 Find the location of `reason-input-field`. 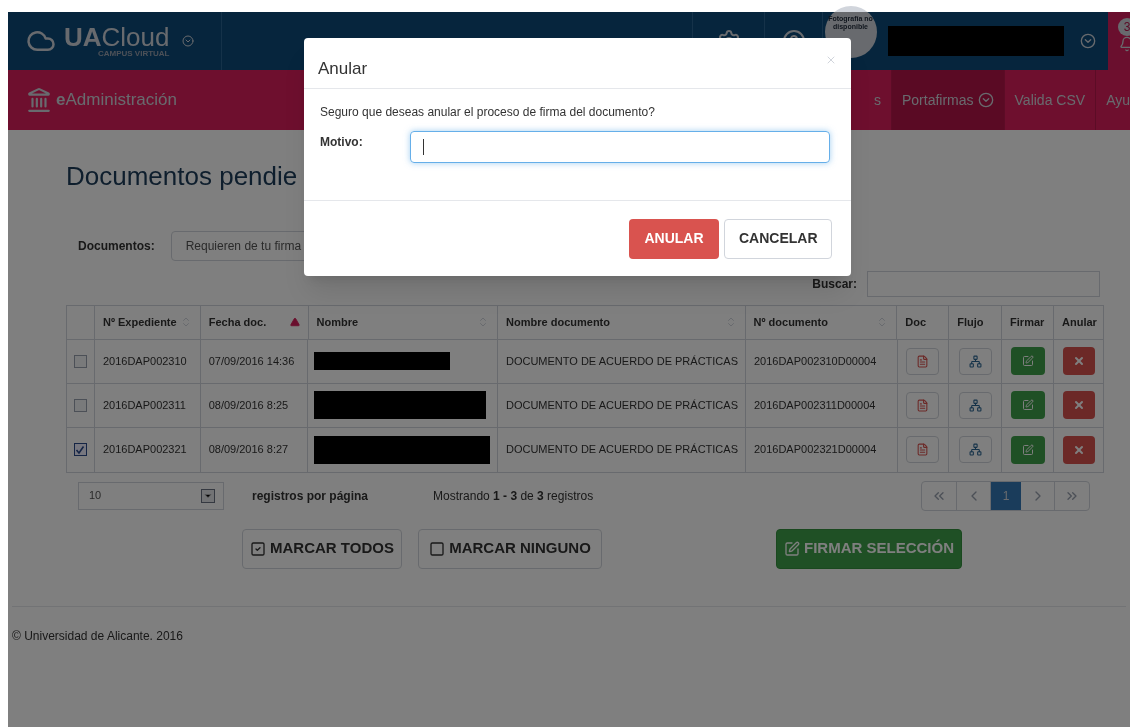

reason-input-field is located at coordinates (620, 147).